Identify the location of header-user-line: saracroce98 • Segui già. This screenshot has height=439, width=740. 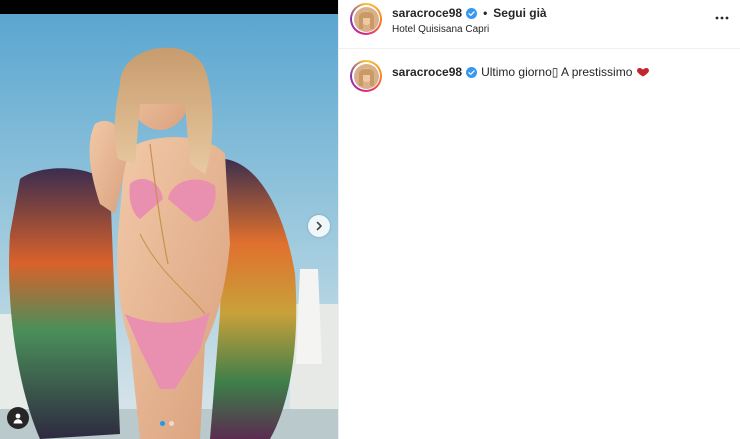
(469, 13).